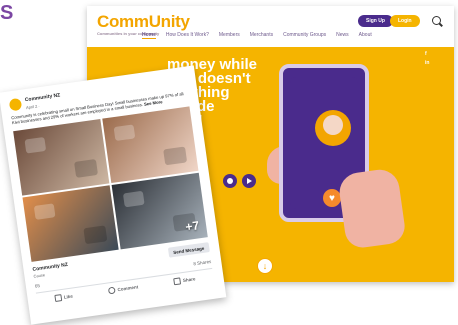 The height and width of the screenshot is (325, 458). Describe the element at coordinates (68, 296) in the screenshot. I see `like-label: Like` at that location.